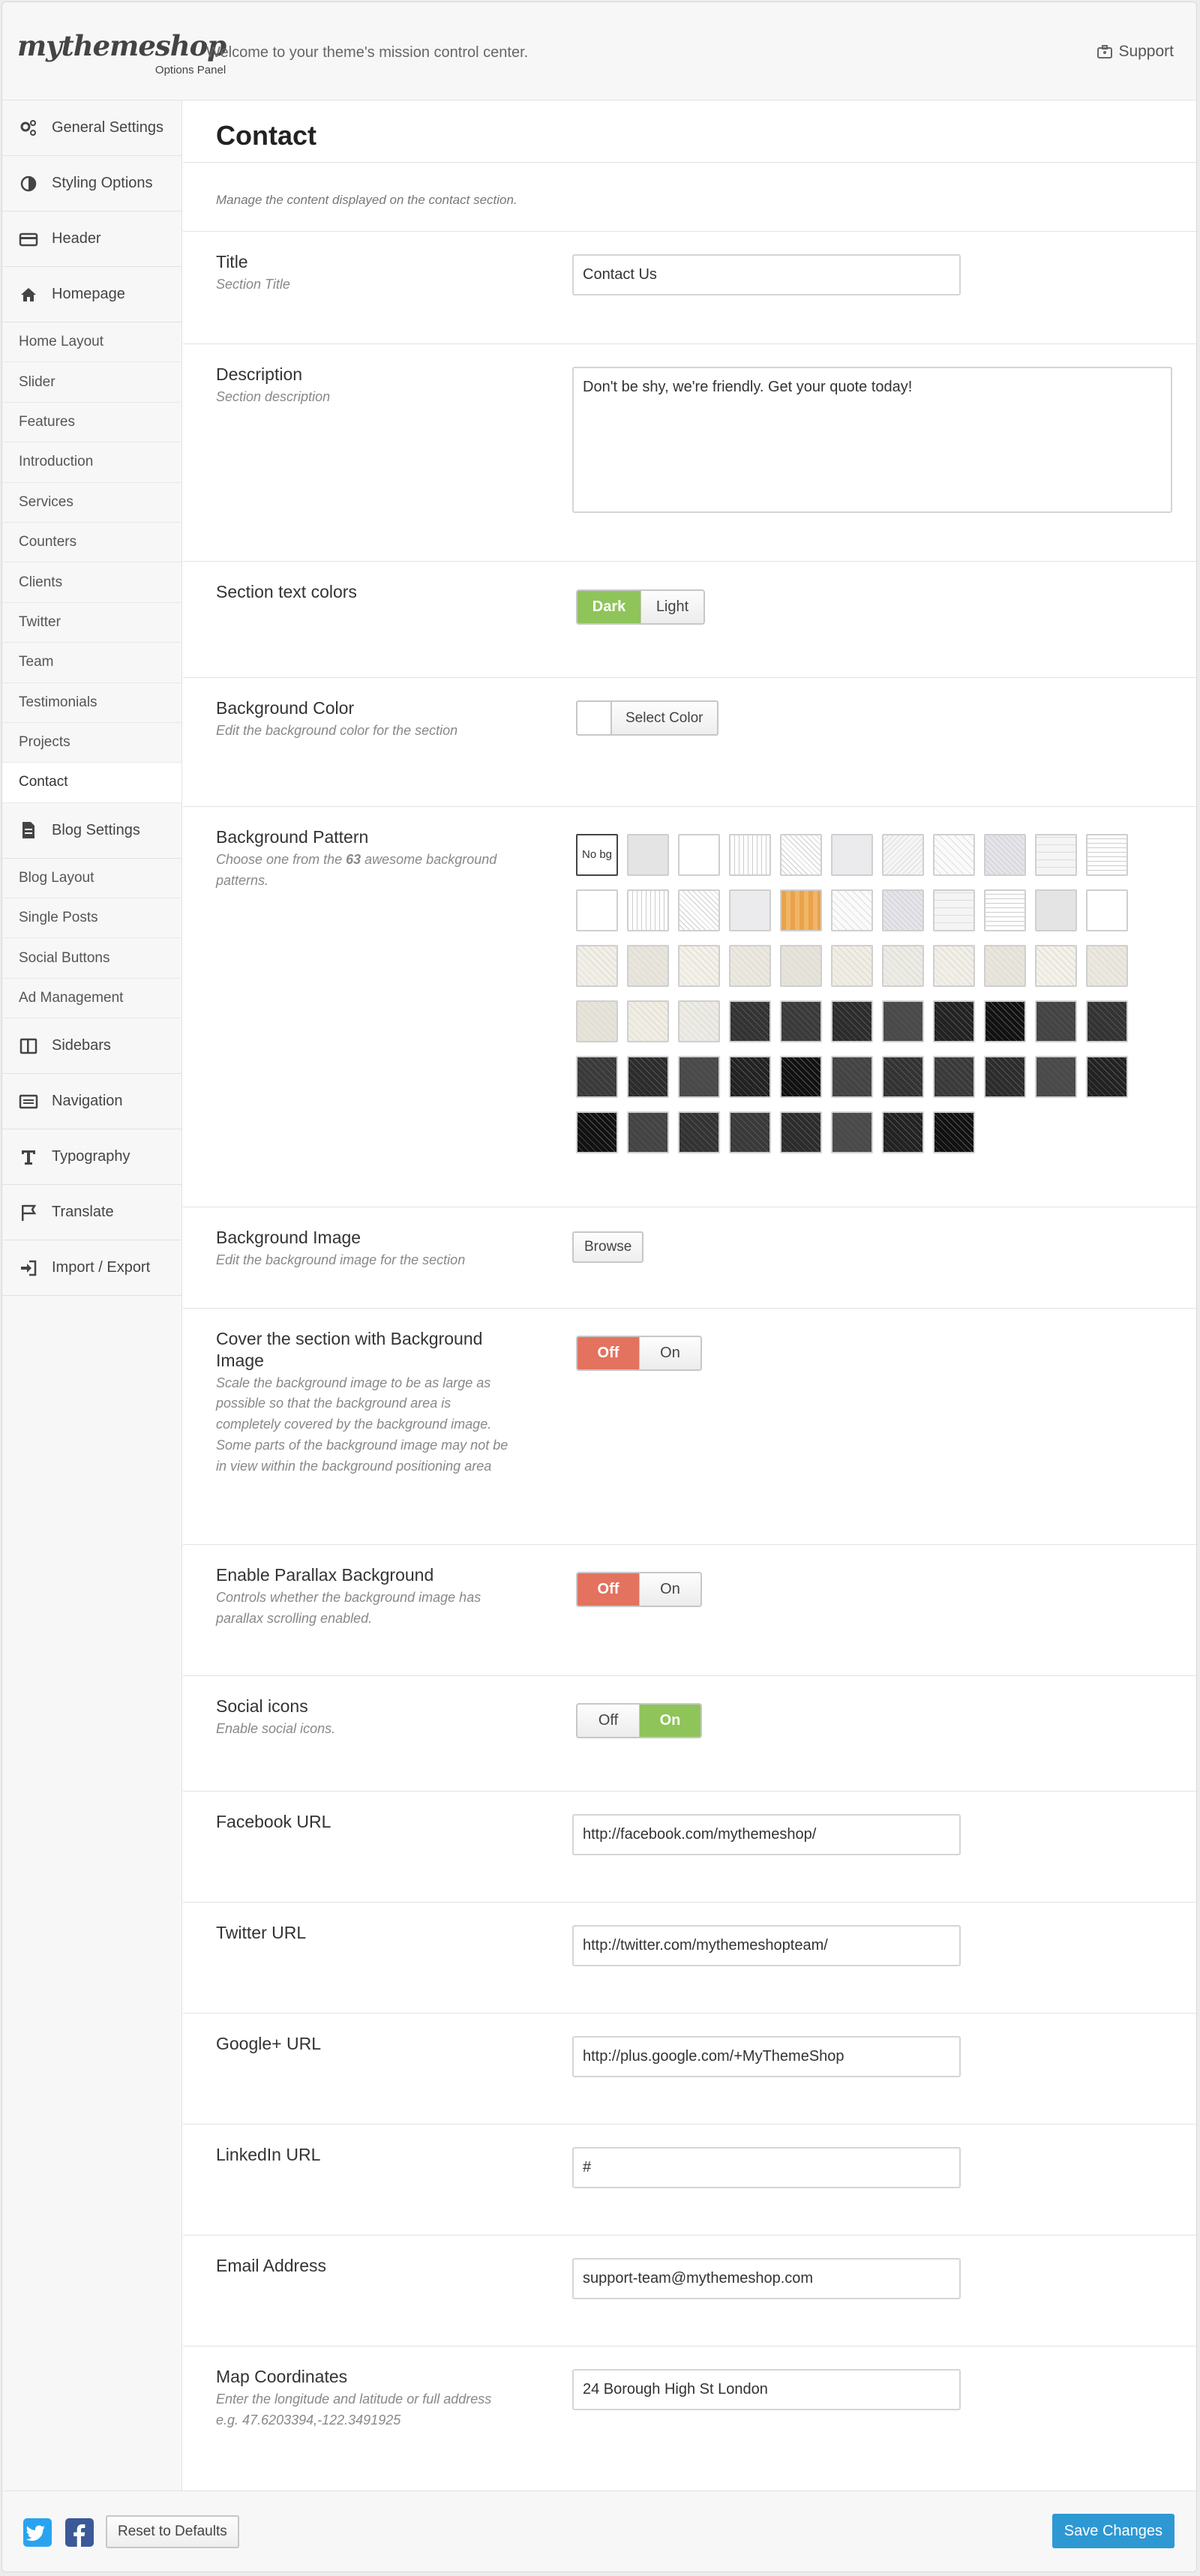 Image resolution: width=1200 pixels, height=2576 pixels. Describe the element at coordinates (766, 274) in the screenshot. I see `title-input` at that location.